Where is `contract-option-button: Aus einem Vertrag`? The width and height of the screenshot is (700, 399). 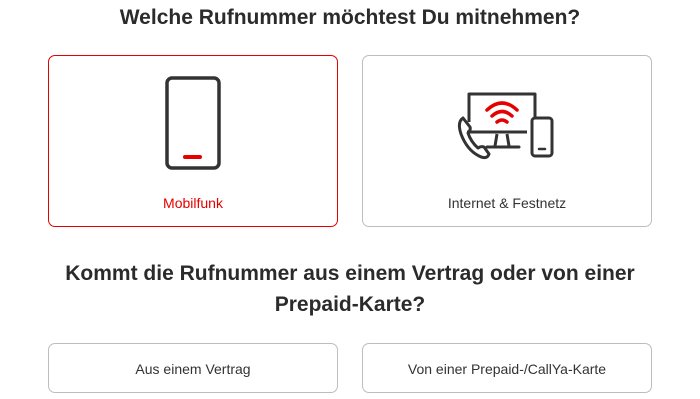
contract-option-button: Aus einem Vertrag is located at coordinates (193, 368).